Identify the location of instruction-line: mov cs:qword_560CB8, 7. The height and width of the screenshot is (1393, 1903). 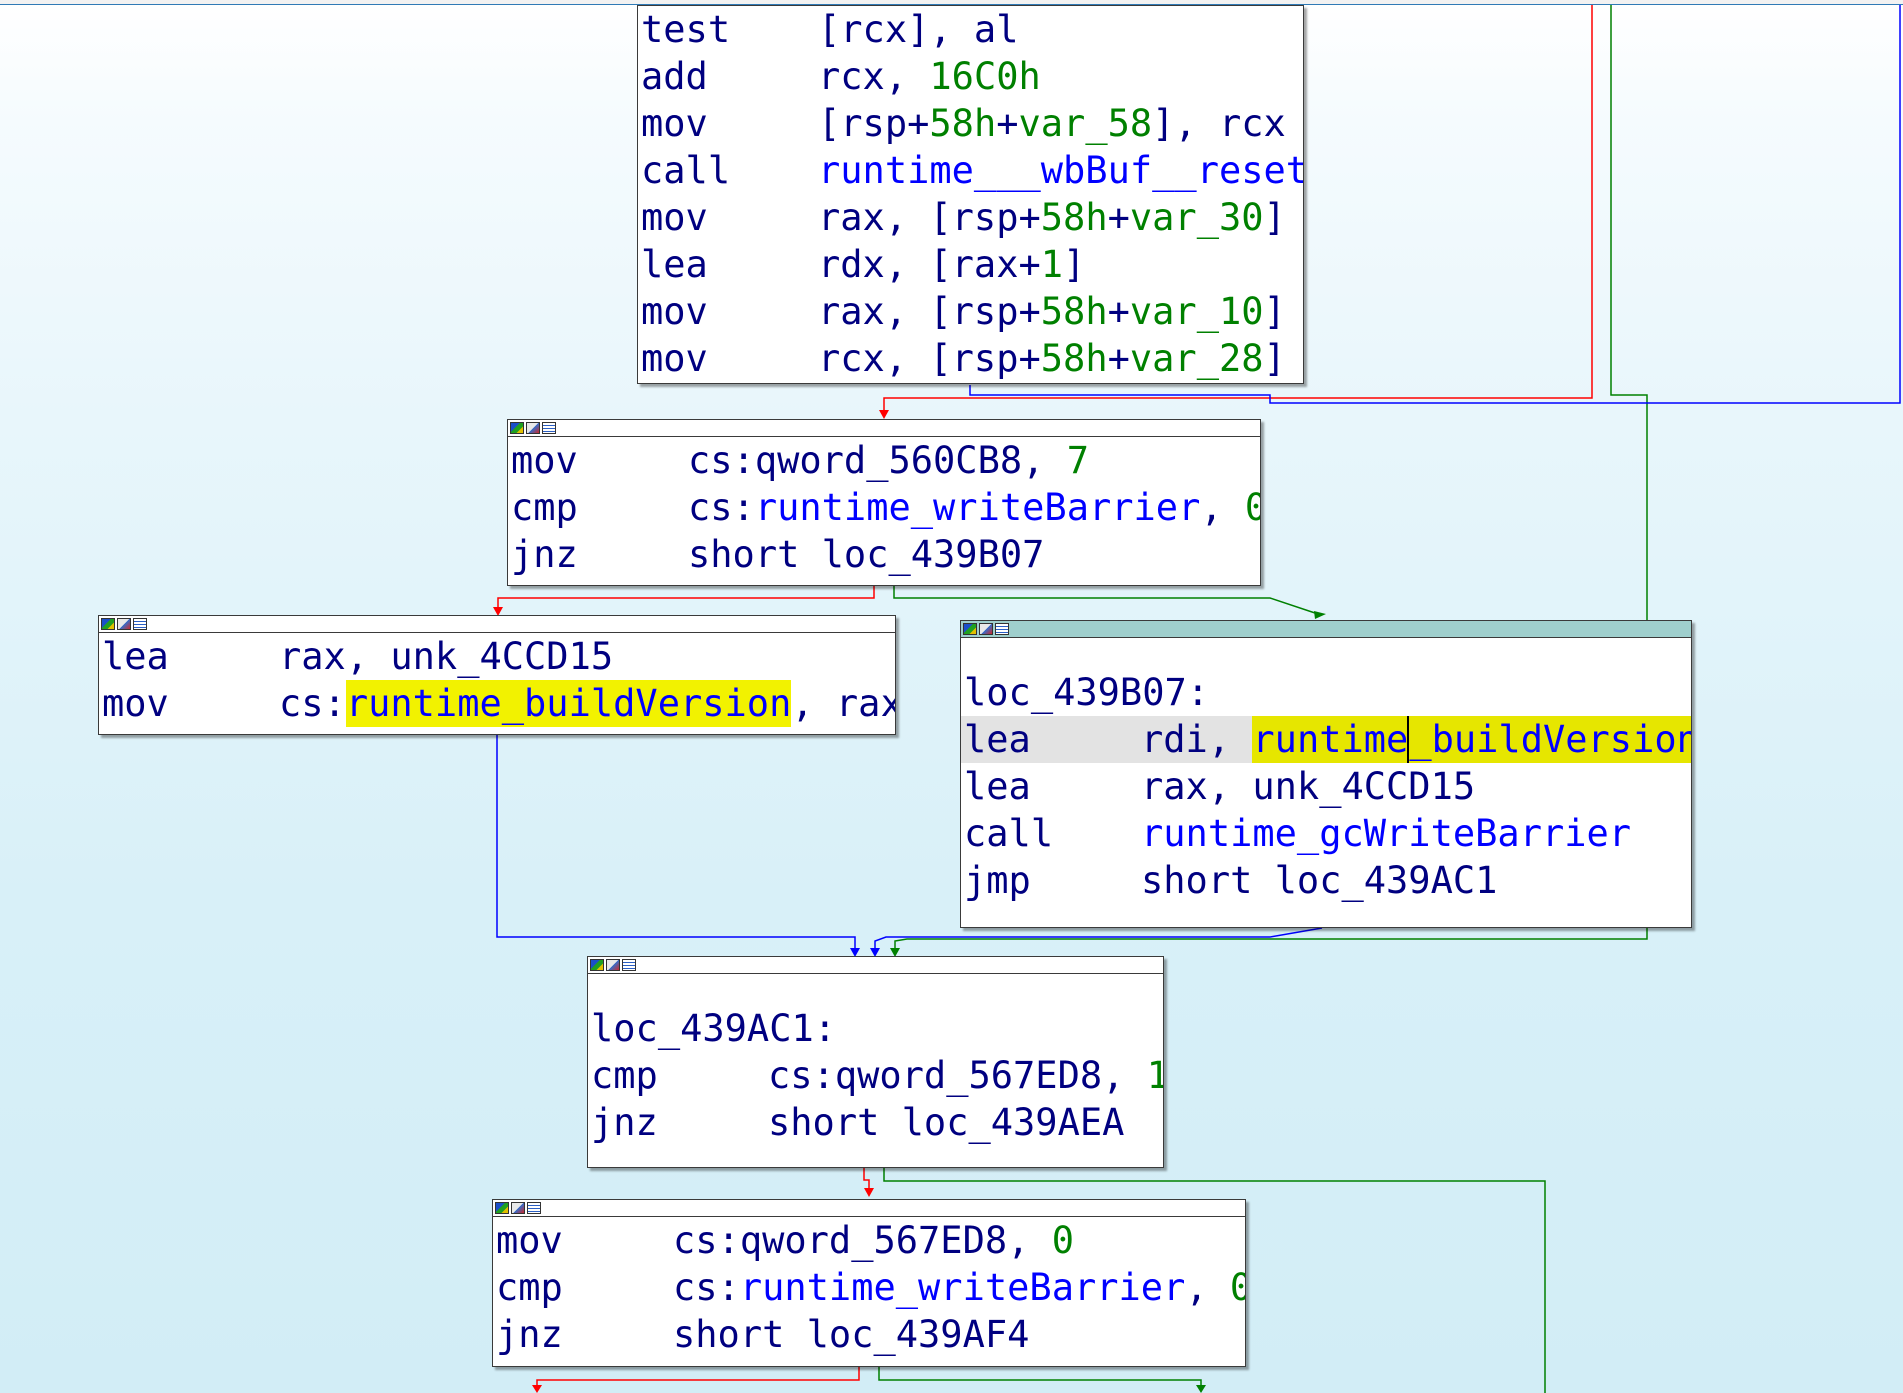
(884, 460).